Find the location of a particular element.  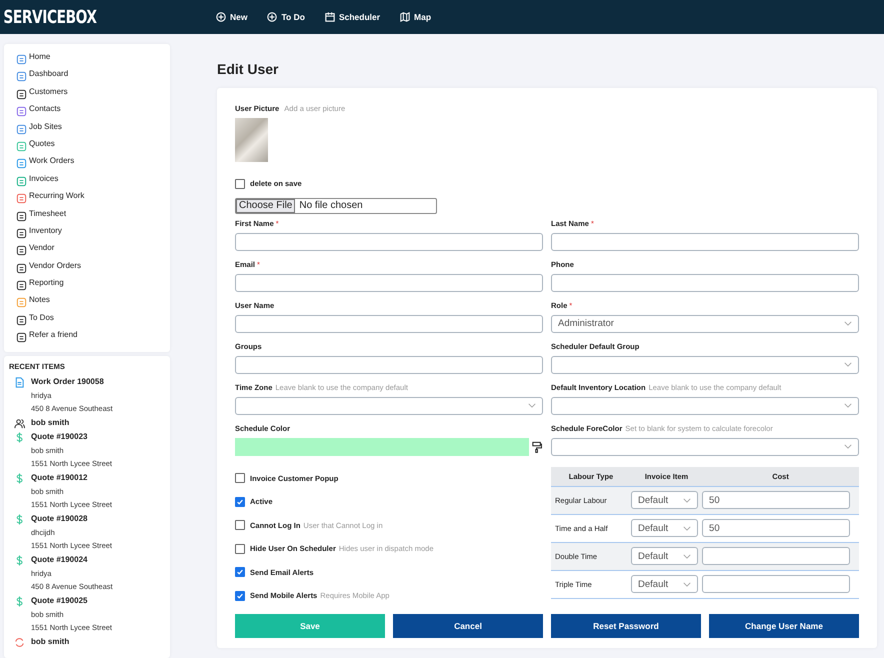

nav-link: To Do is located at coordinates (286, 17).